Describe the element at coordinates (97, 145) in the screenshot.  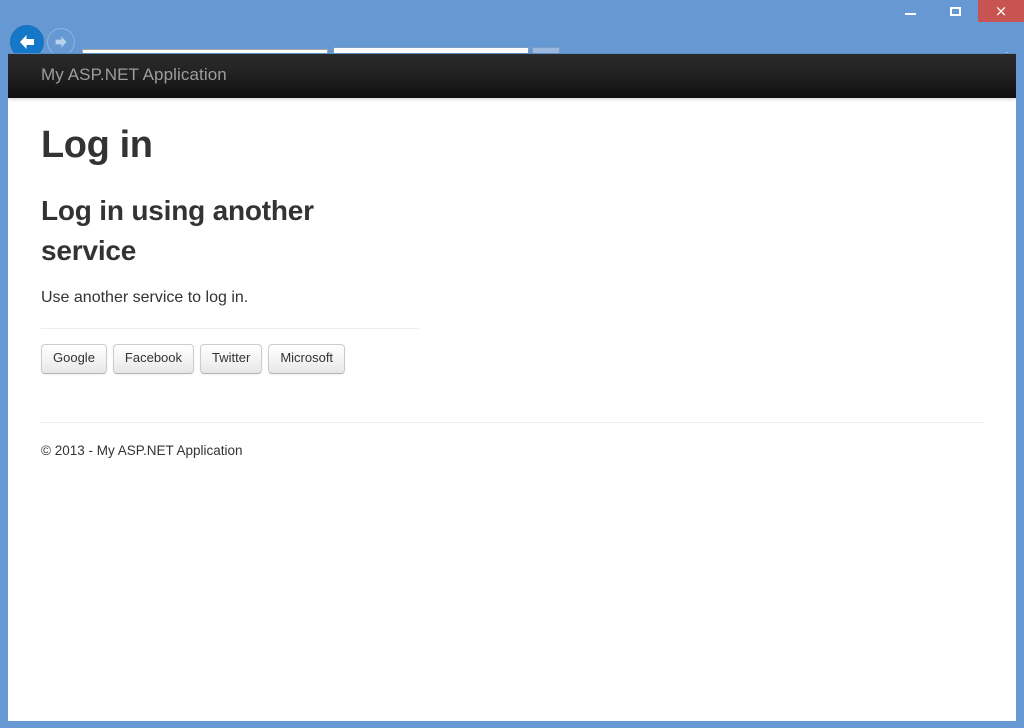
I see `page-title: Log in` at that location.